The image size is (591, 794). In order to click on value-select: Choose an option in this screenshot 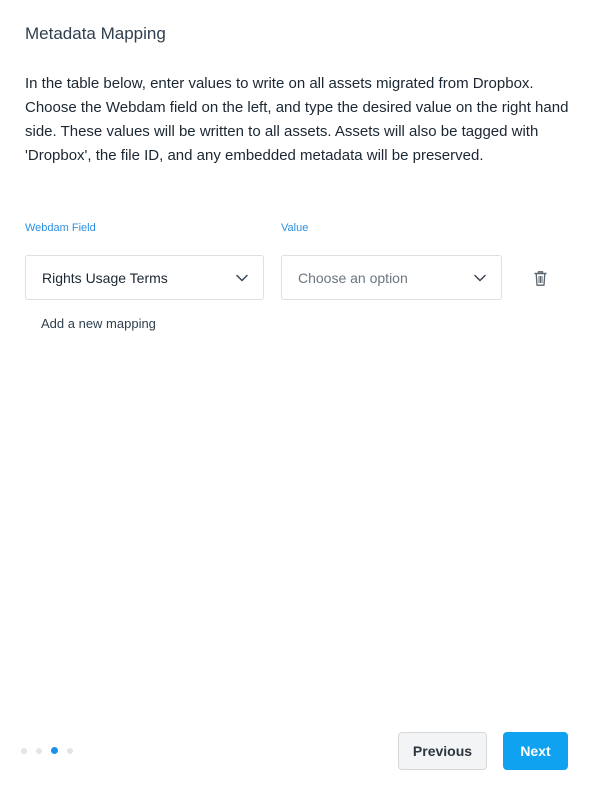, I will do `click(391, 277)`.